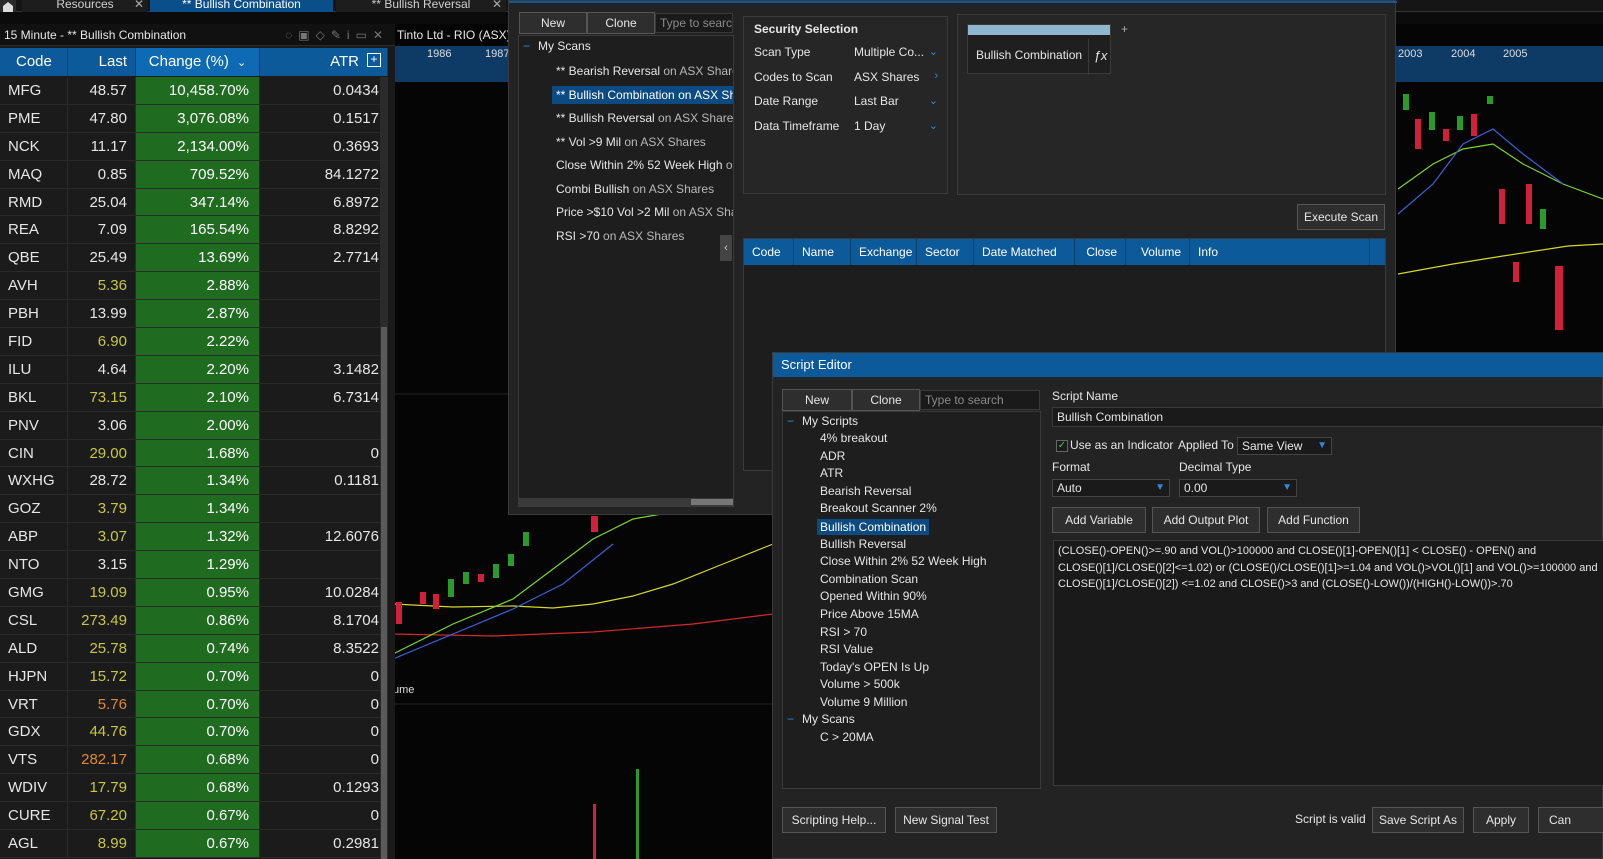 Image resolution: width=1603 pixels, height=859 pixels. I want to click on tree-item-script: Opened Within 90%, so click(873, 596).